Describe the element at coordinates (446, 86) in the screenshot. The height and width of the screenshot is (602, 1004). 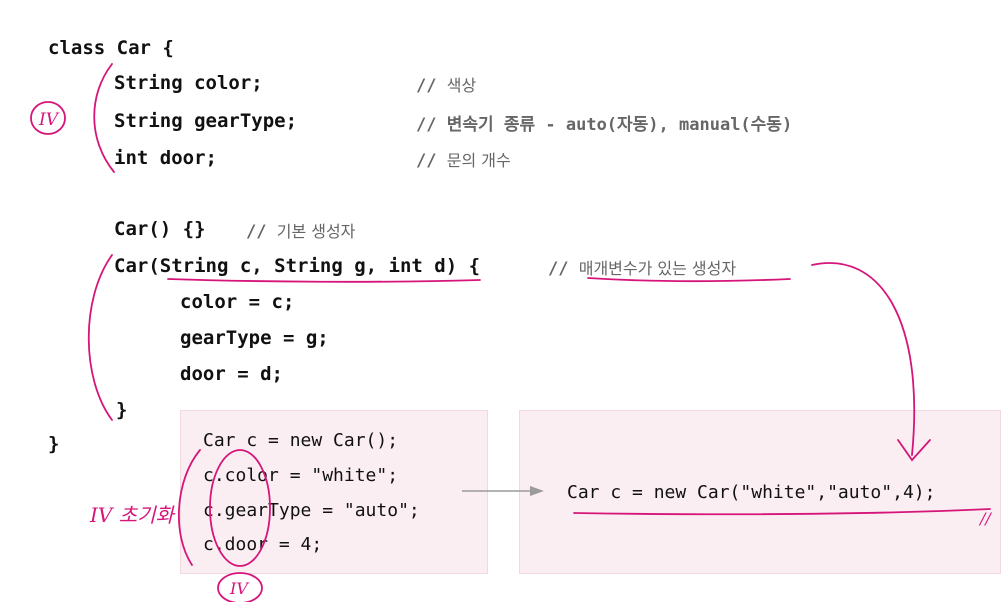
I see `field-color-comment: // 색상` at that location.